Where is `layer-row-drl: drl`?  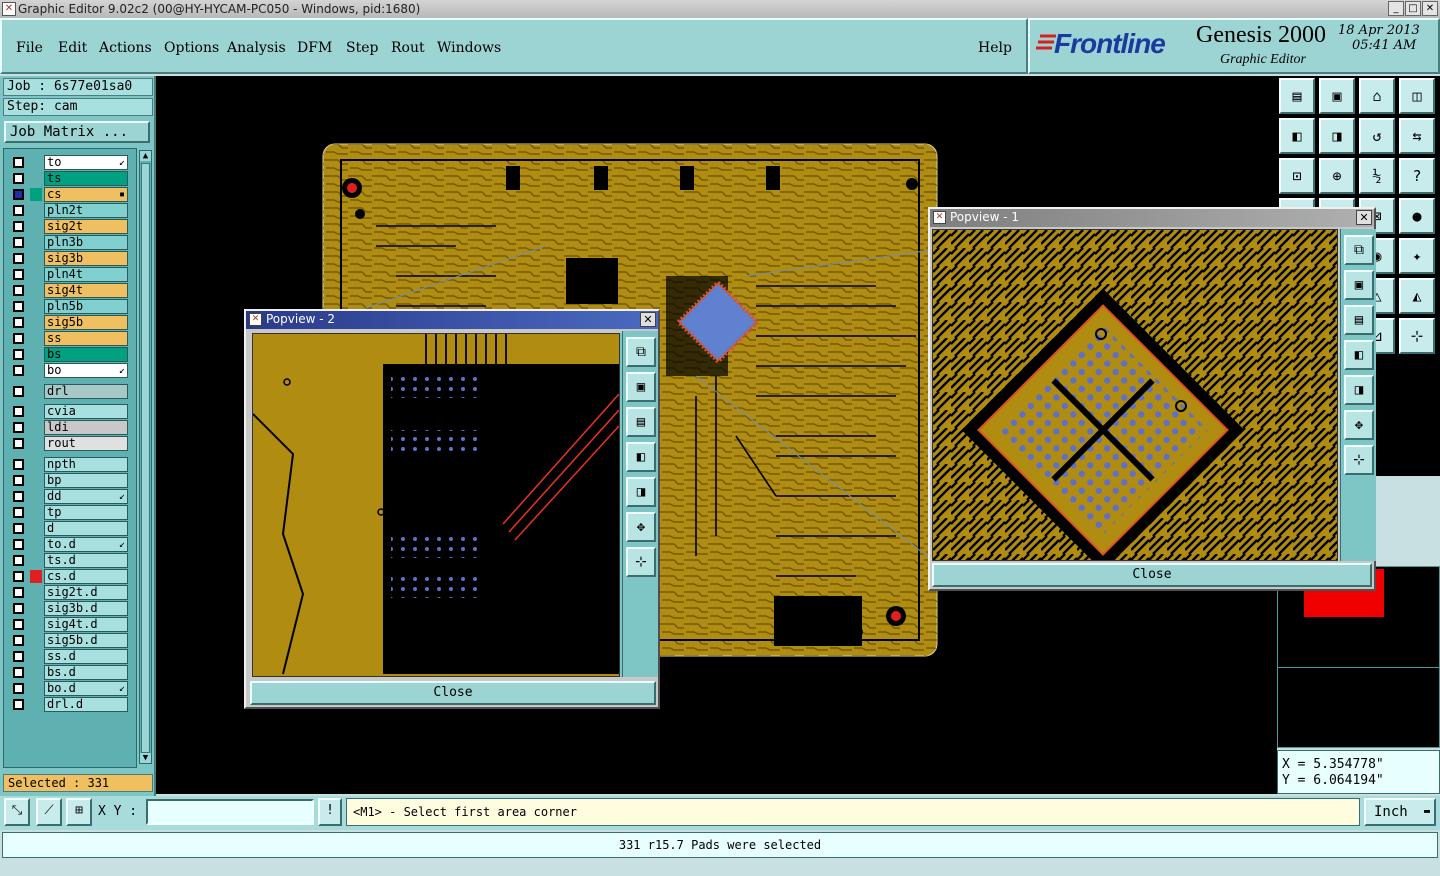
layer-row-drl: drl is located at coordinates (69, 391).